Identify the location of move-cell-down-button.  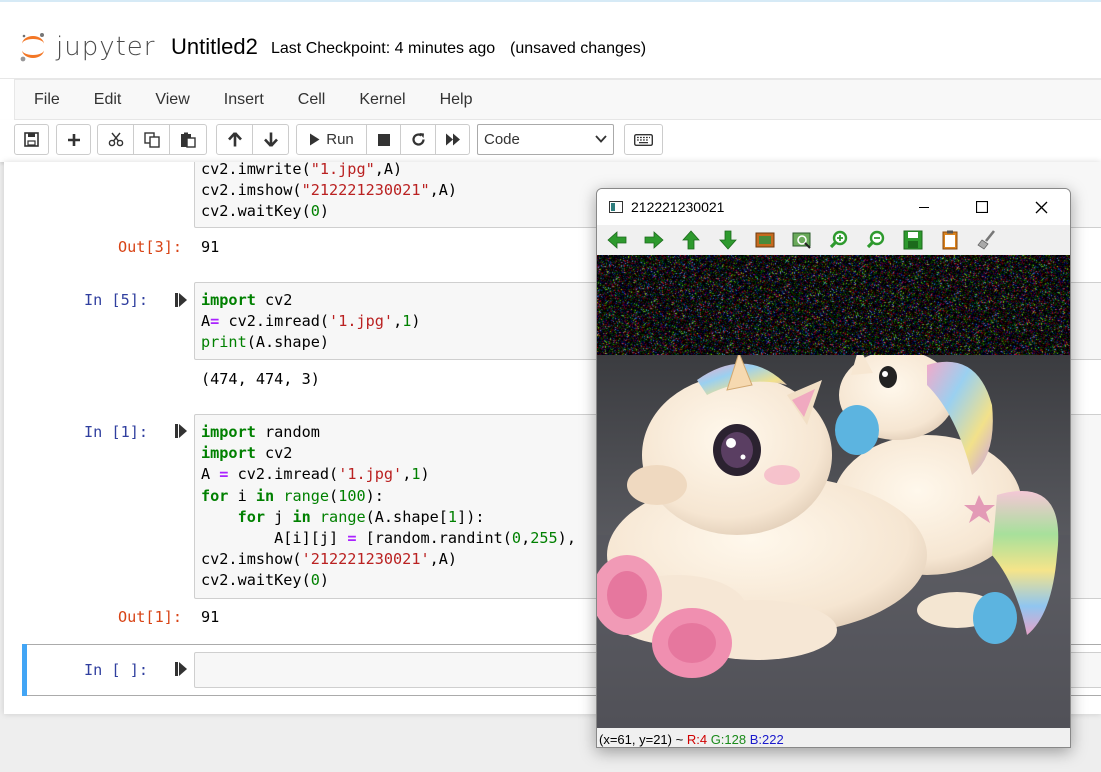
(270, 139).